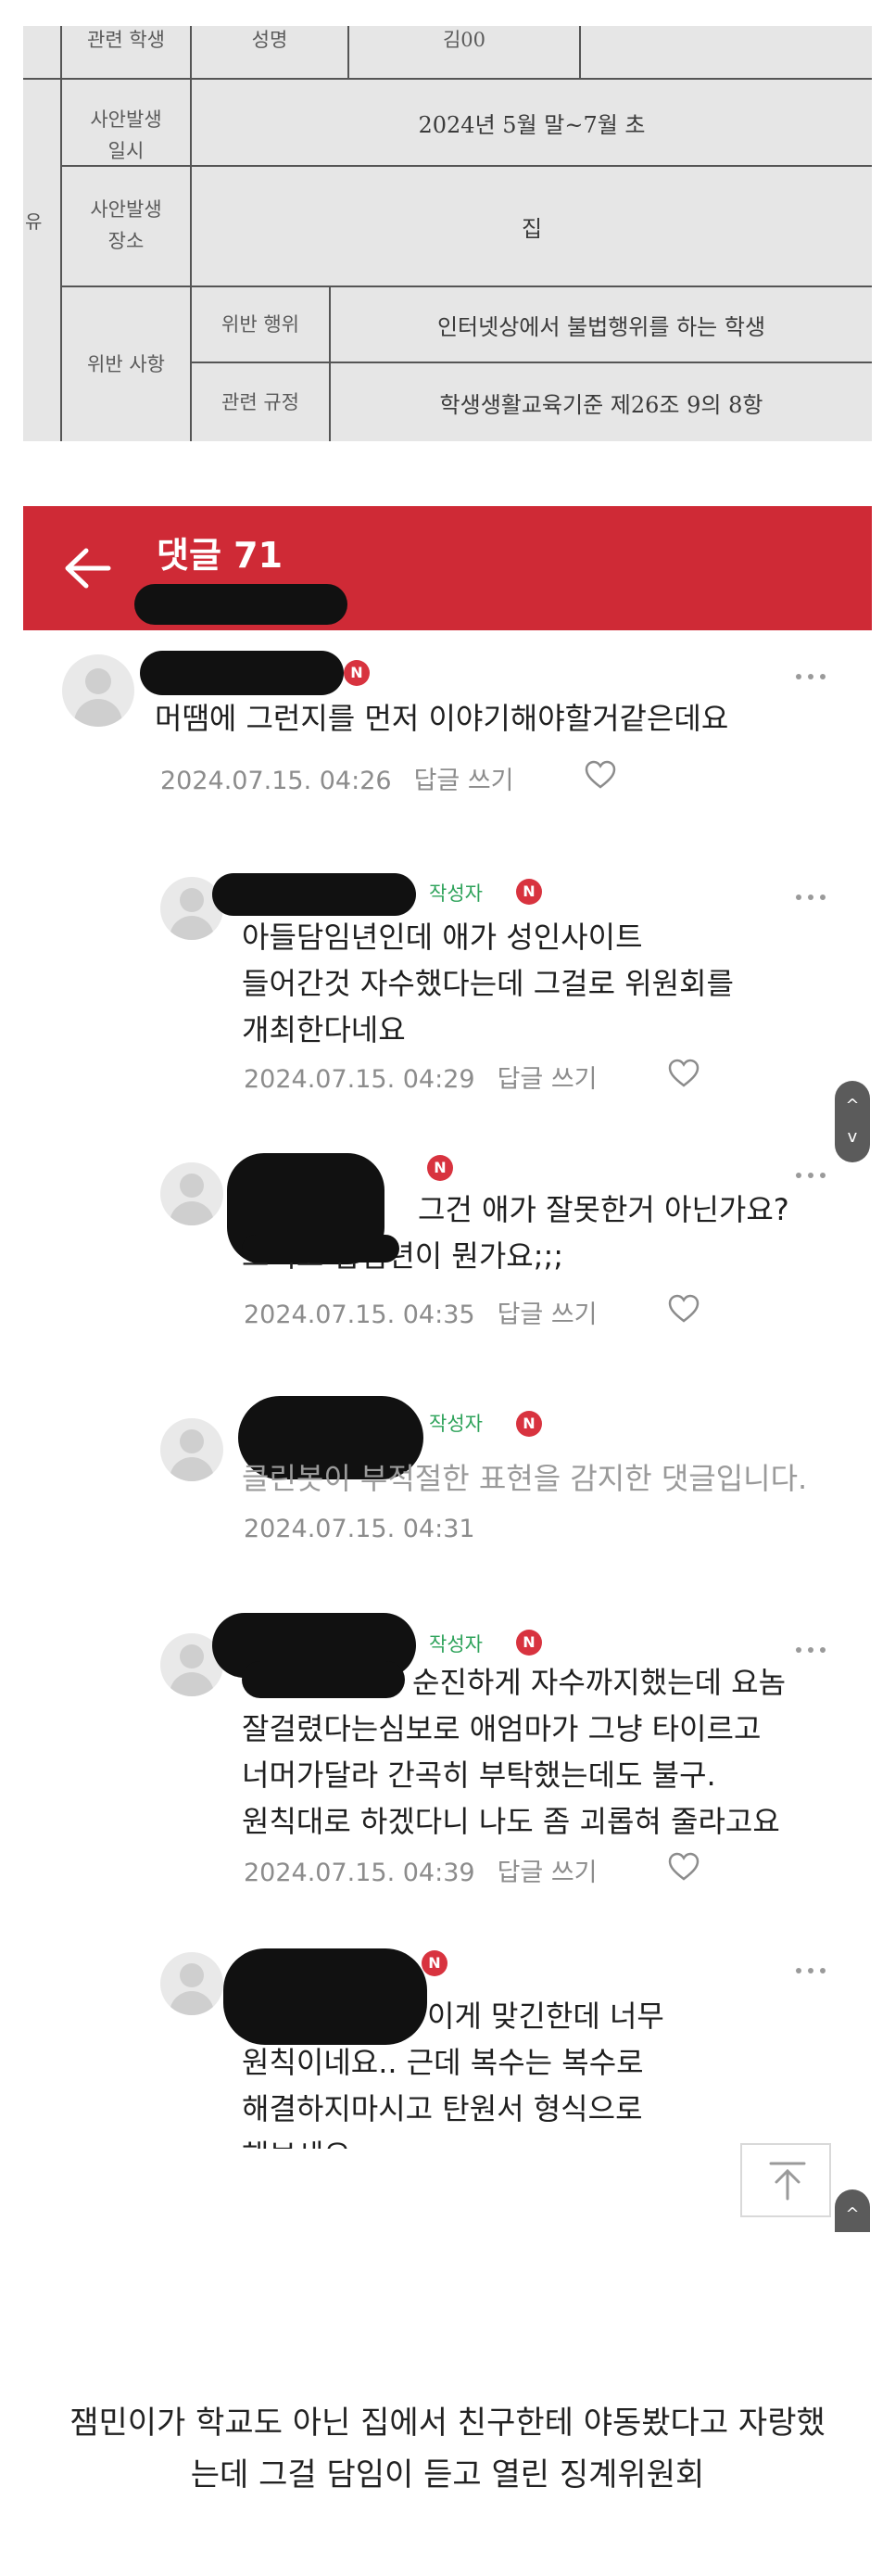  What do you see at coordinates (276, 781) in the screenshot?
I see `comment-date: 2024.07.15. 04:26` at bounding box center [276, 781].